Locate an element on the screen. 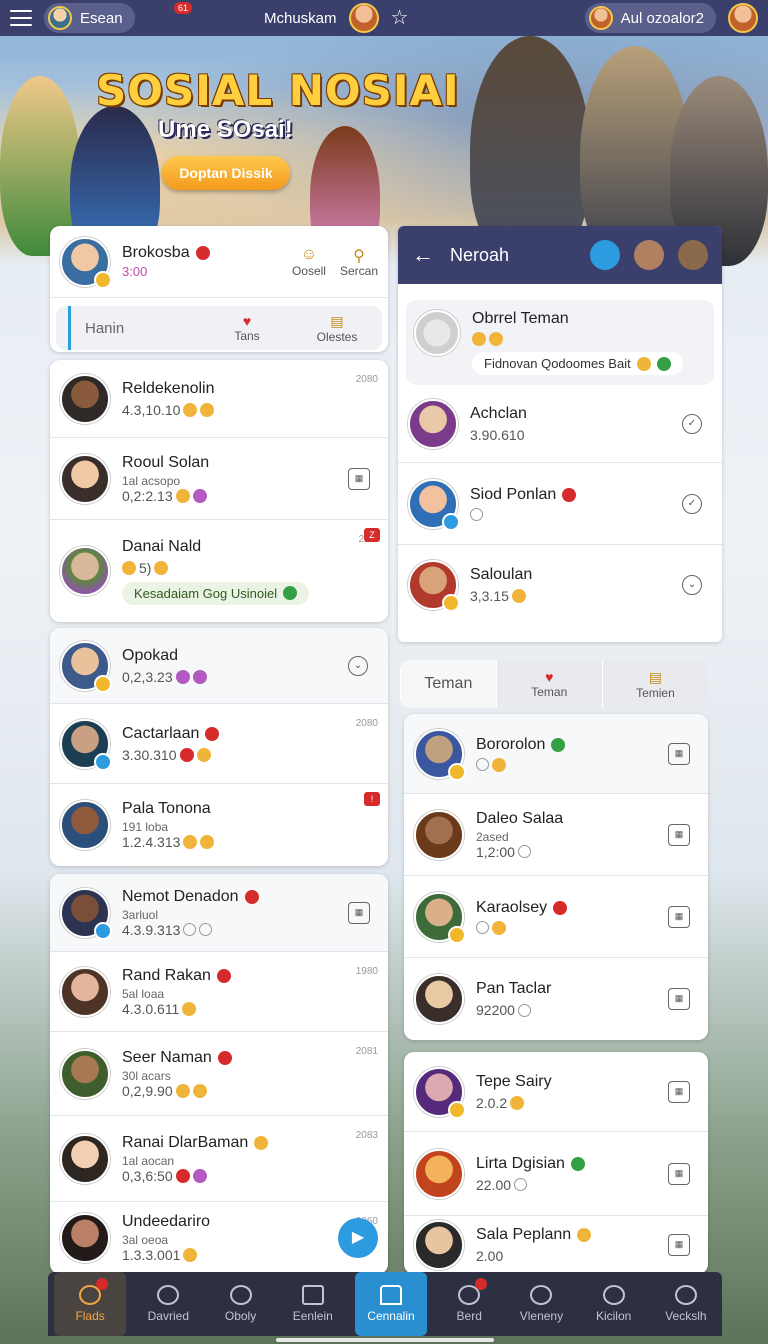 The image size is (768, 1344). friend-score: 4.3,10.10 is located at coordinates (151, 409).